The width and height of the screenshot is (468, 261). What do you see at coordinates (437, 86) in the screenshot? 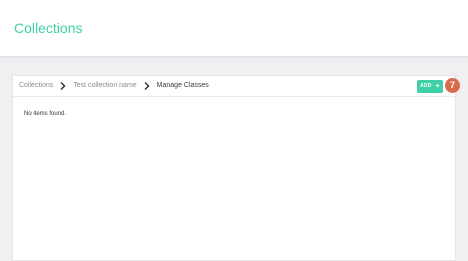
I see `plus-icon: +` at bounding box center [437, 86].